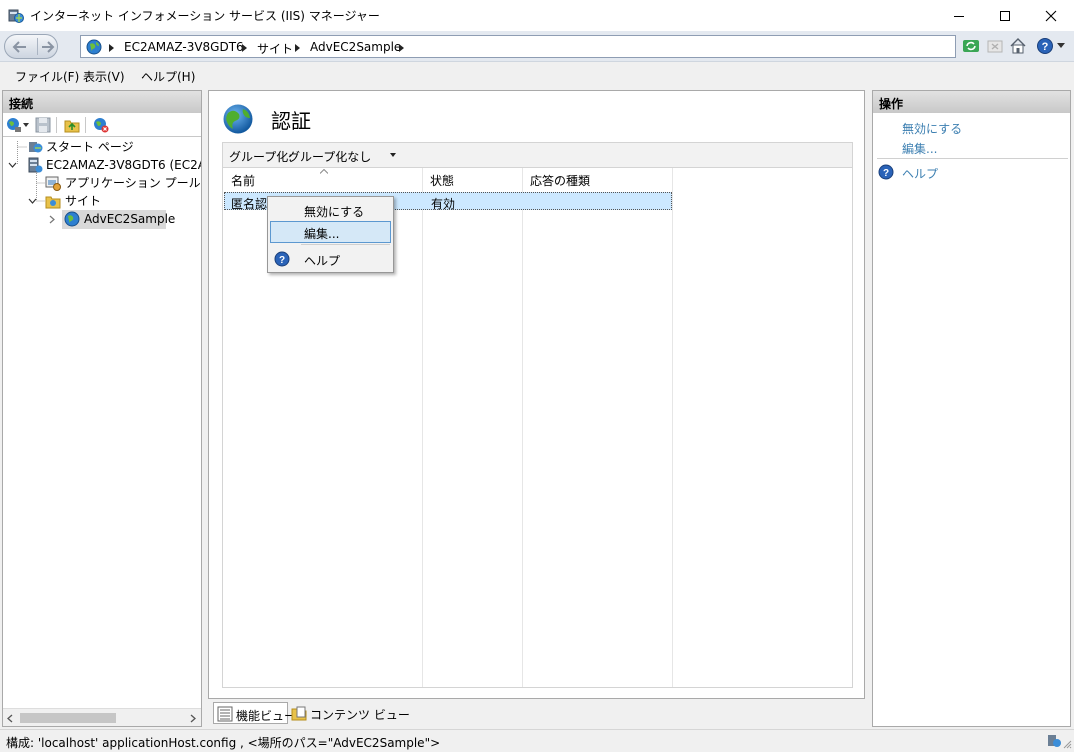 The image size is (1074, 752). Describe the element at coordinates (243, 180) in the screenshot. I see `column-header-name: 名前` at that location.